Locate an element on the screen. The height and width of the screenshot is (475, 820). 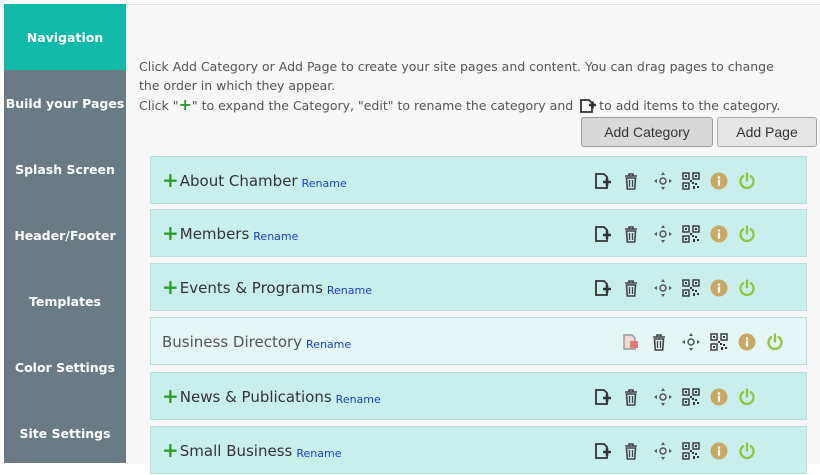
add-category-button: Add Category is located at coordinates (647, 132).